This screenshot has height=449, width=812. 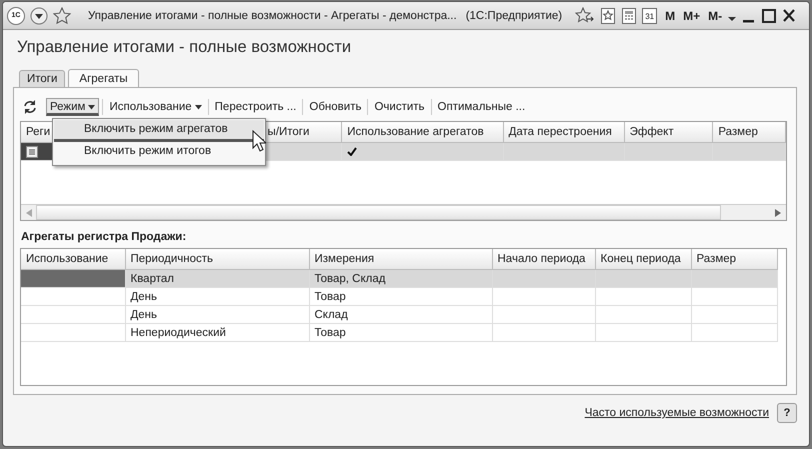 What do you see at coordinates (30, 107) in the screenshot?
I see `refresh-icon` at bounding box center [30, 107].